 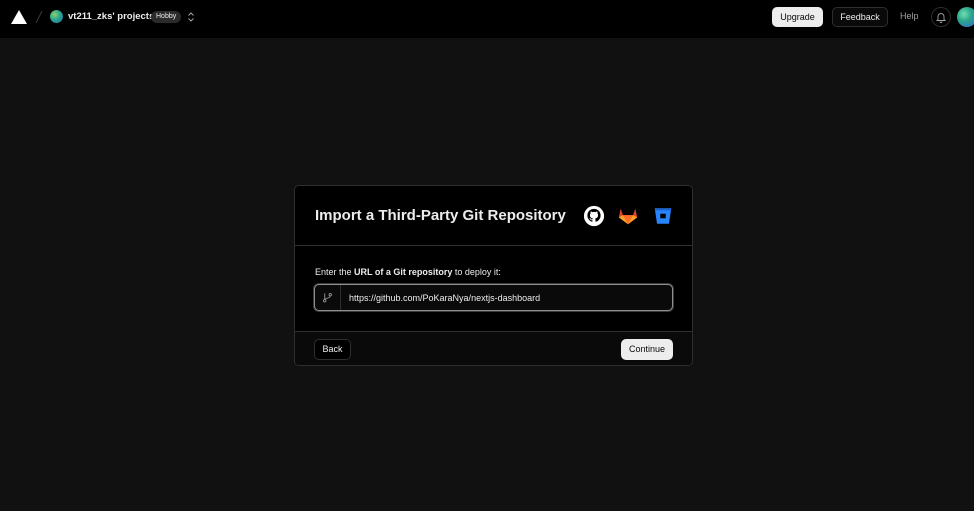 I want to click on card-header: Import a Third-Party Git Repository, so click(x=493, y=216).